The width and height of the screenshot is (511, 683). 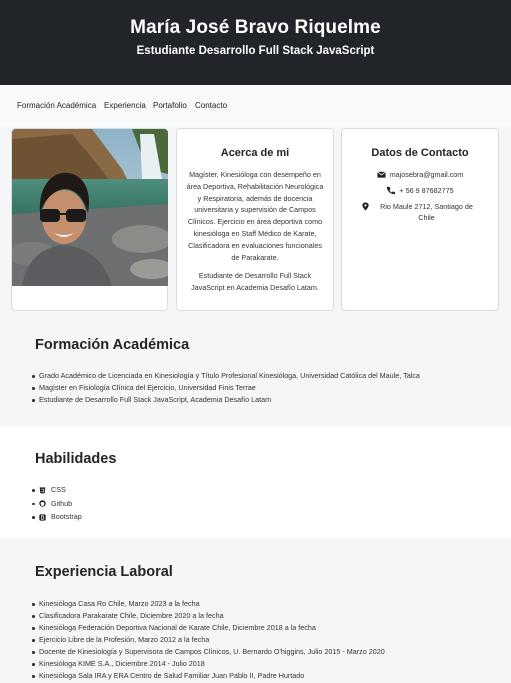 What do you see at coordinates (66, 516) in the screenshot?
I see `skill-label: Bootstrap` at bounding box center [66, 516].